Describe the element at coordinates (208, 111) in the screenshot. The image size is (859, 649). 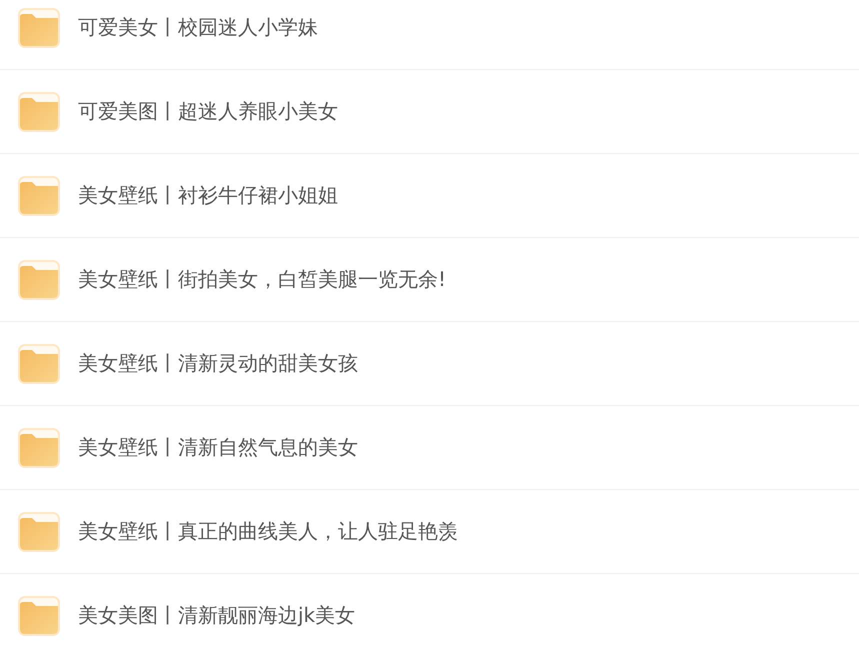
I see `folder-name: 可爱美图丨超迷人养眼小美女` at that location.